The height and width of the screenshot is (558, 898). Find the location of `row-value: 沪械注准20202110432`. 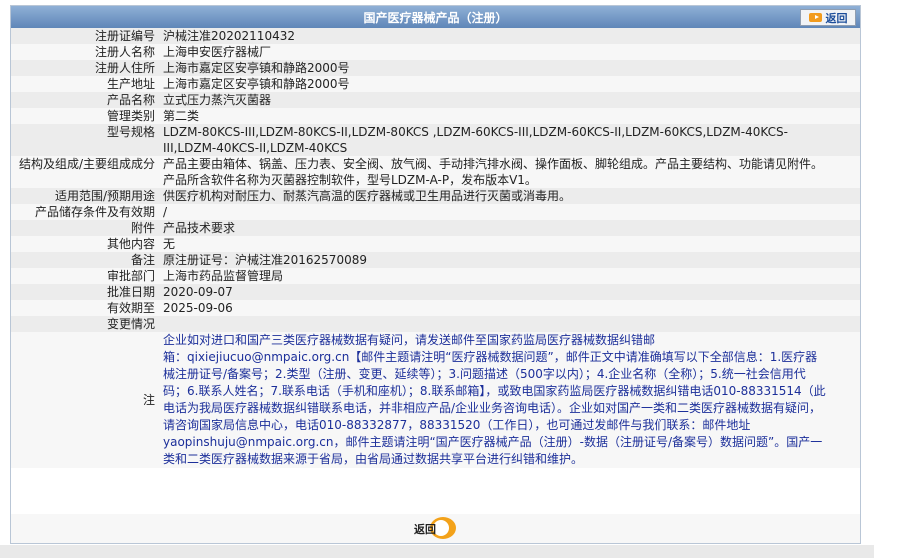

row-value: 沪械注准20202110432 is located at coordinates (509, 36).